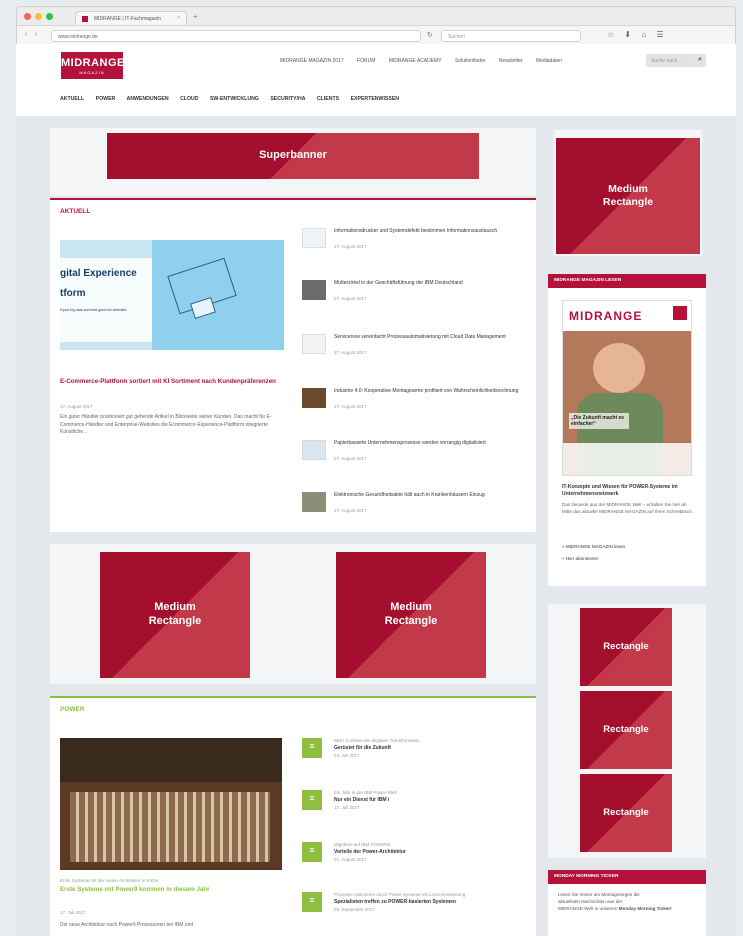  What do you see at coordinates (366, 61) in the screenshot?
I see `topnav-forum: FORUM` at bounding box center [366, 61].